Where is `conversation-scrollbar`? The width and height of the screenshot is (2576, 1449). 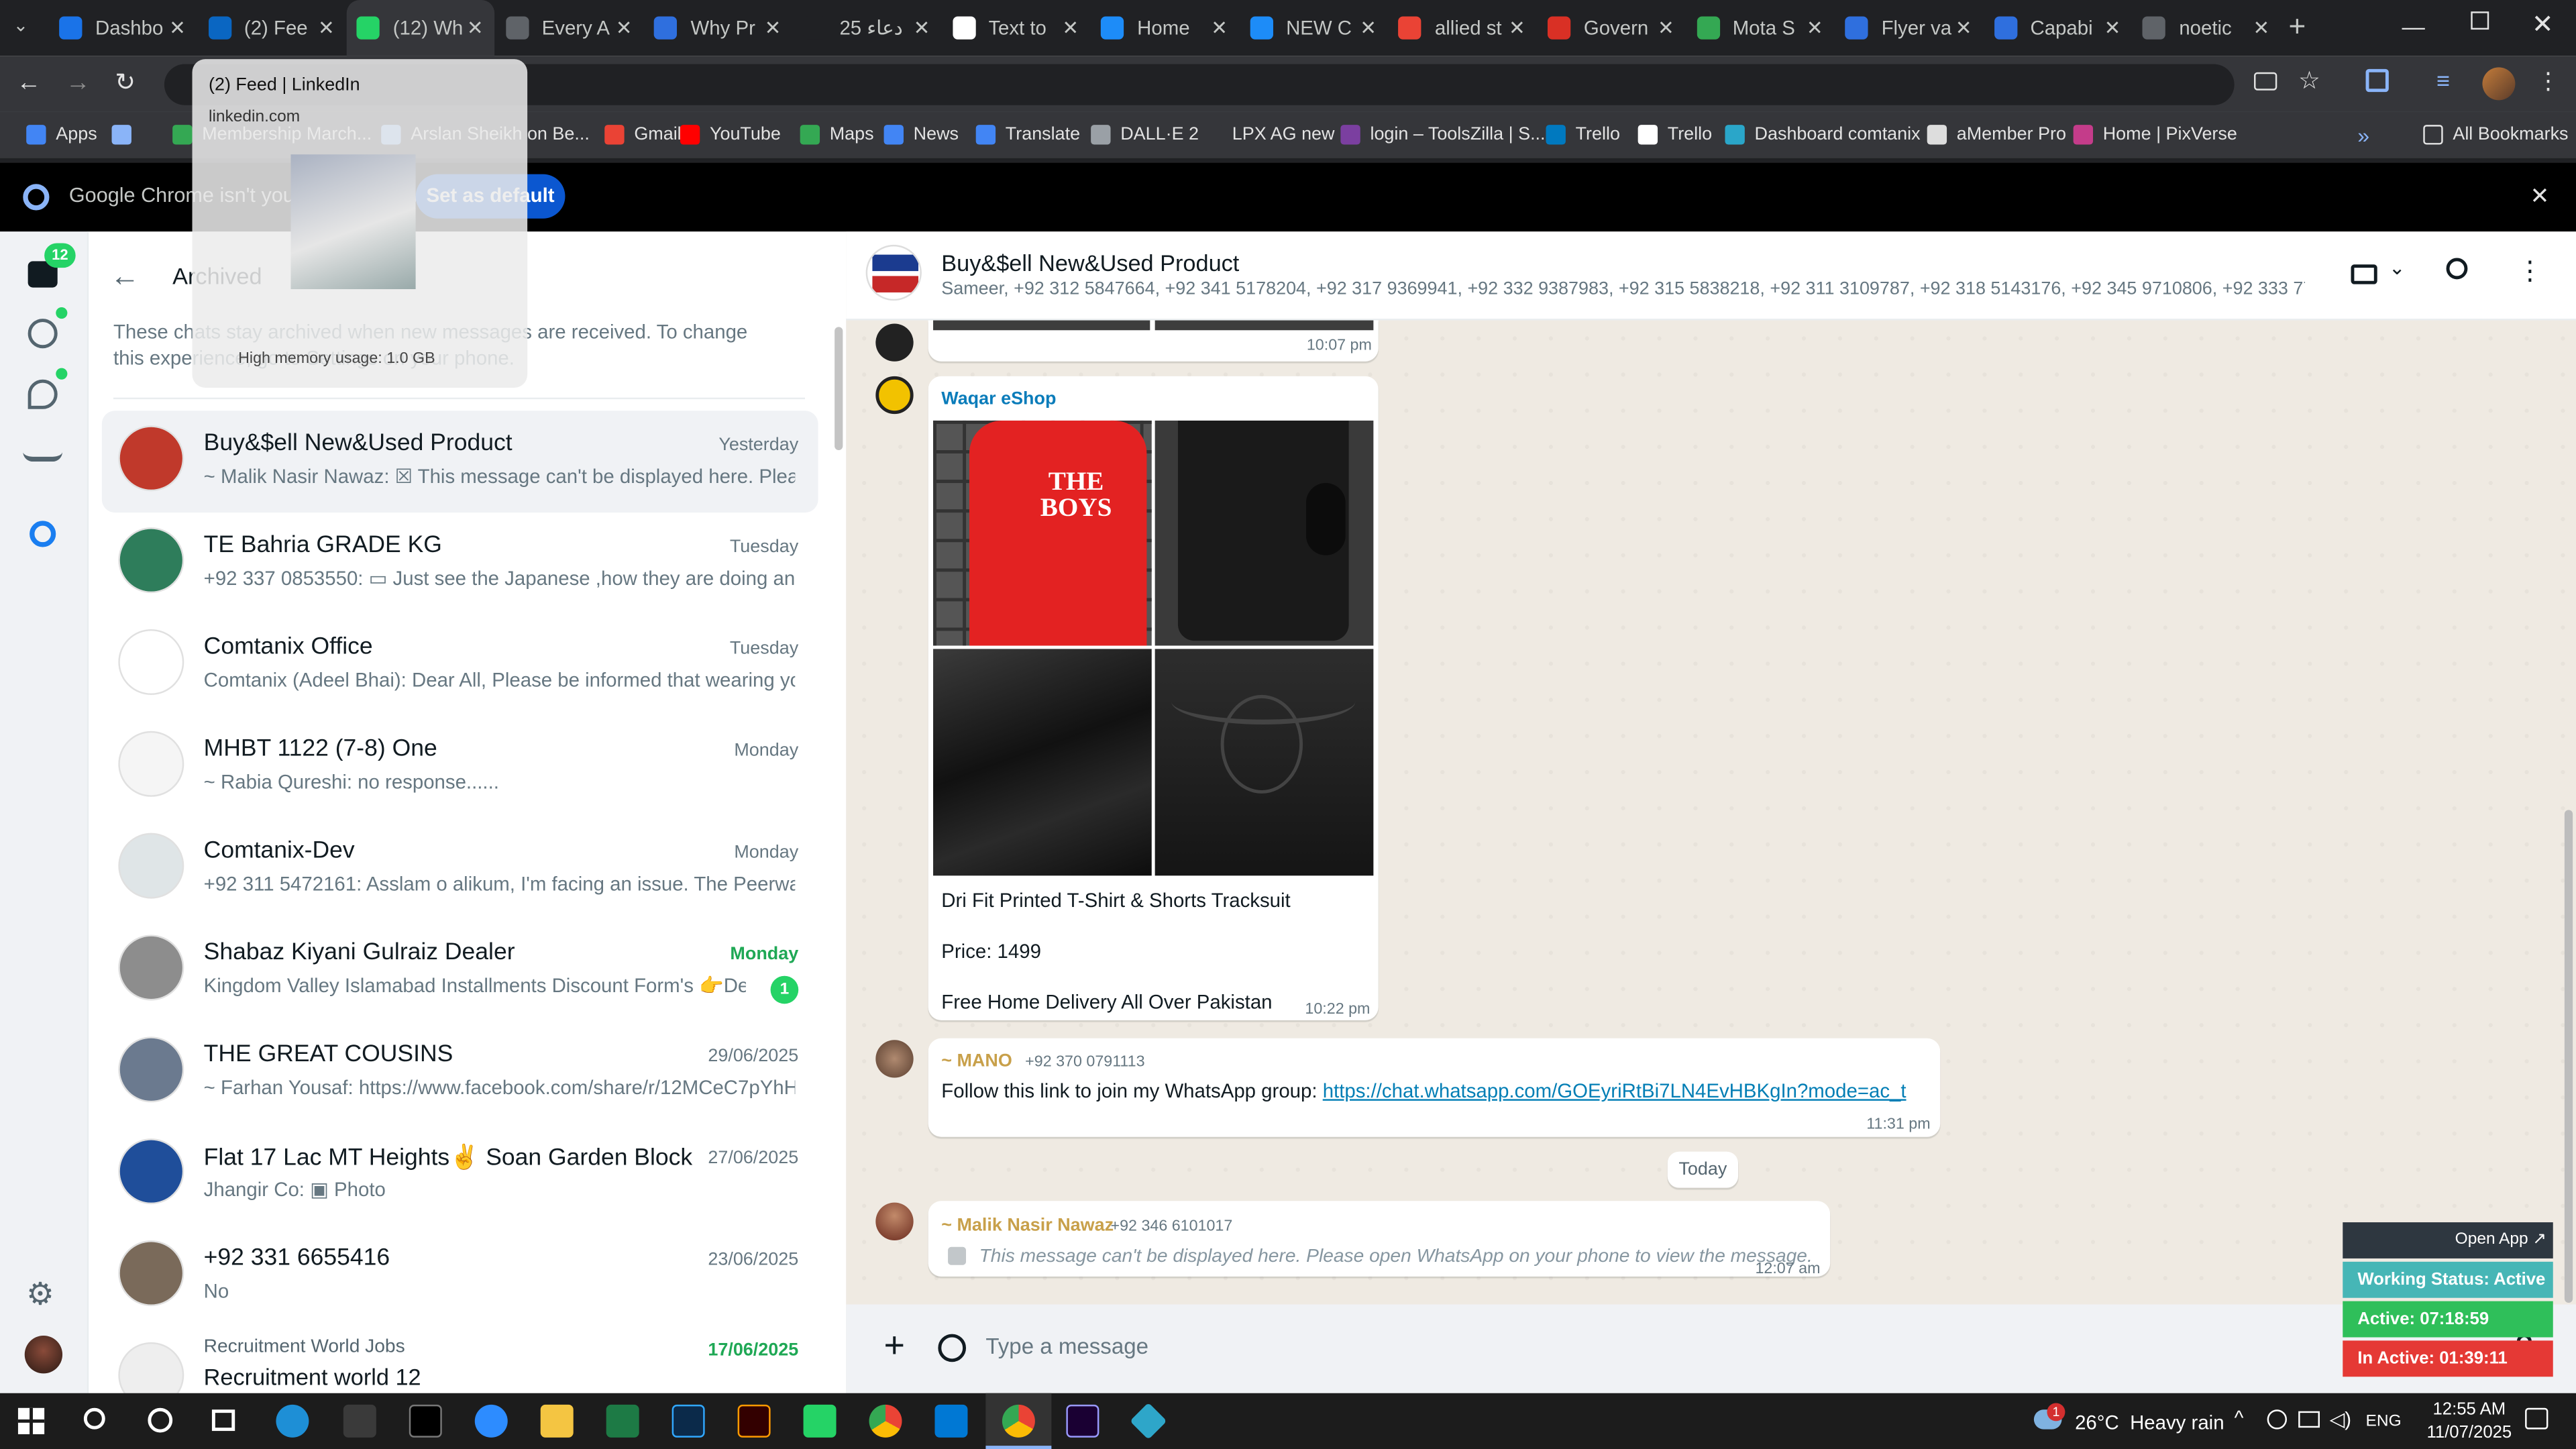 conversation-scrollbar is located at coordinates (2568, 1056).